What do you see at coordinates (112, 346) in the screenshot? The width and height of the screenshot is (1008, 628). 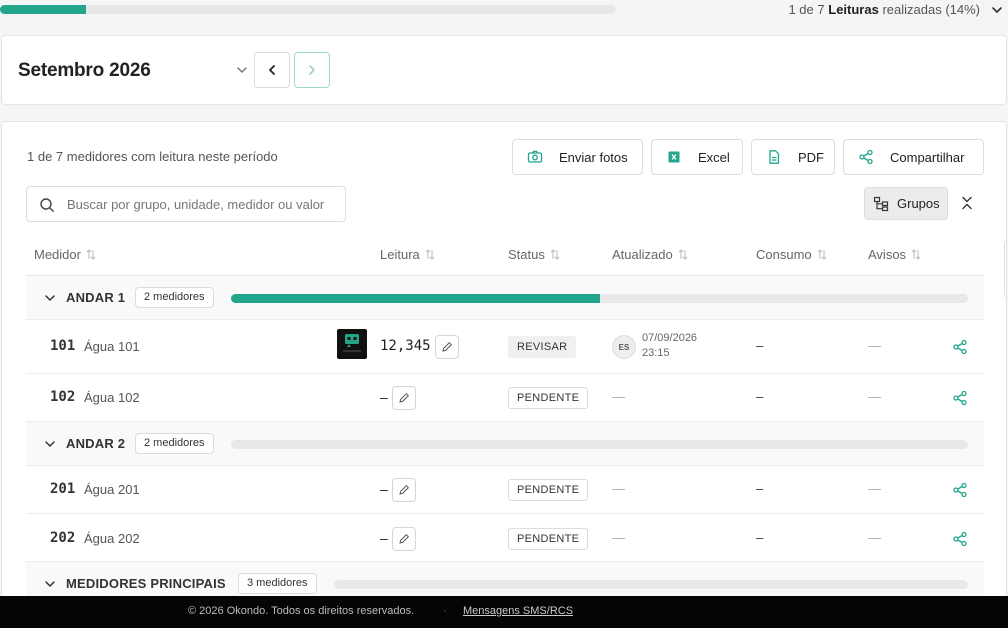 I see `meter-name: Água 101` at bounding box center [112, 346].